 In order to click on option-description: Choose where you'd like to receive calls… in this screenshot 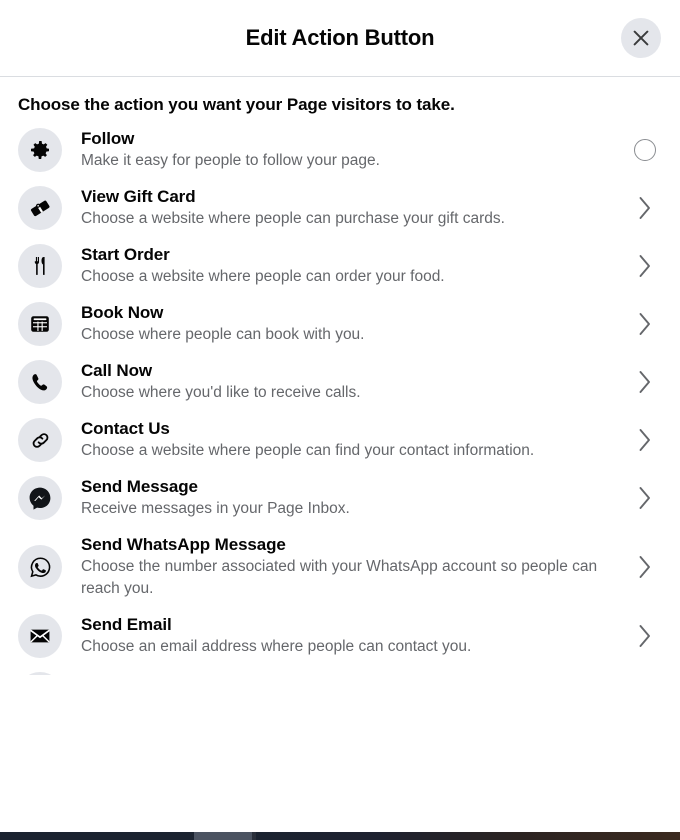, I will do `click(221, 392)`.